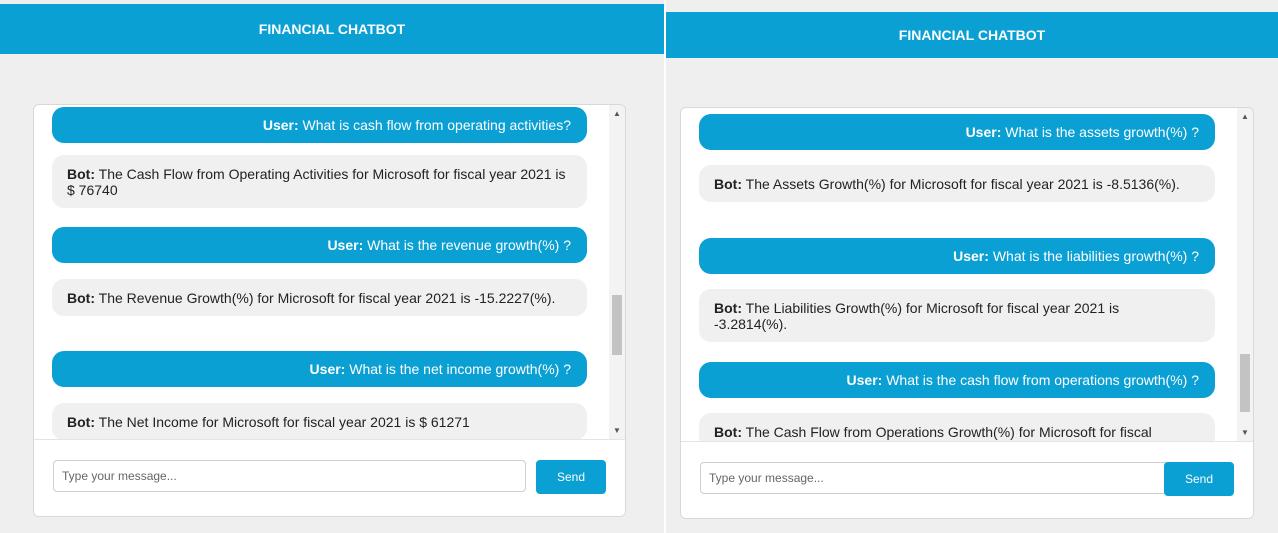 This screenshot has height=533, width=1278. What do you see at coordinates (1095, 256) in the screenshot?
I see `message-text: What is the liabilities growth(%) ?` at bounding box center [1095, 256].